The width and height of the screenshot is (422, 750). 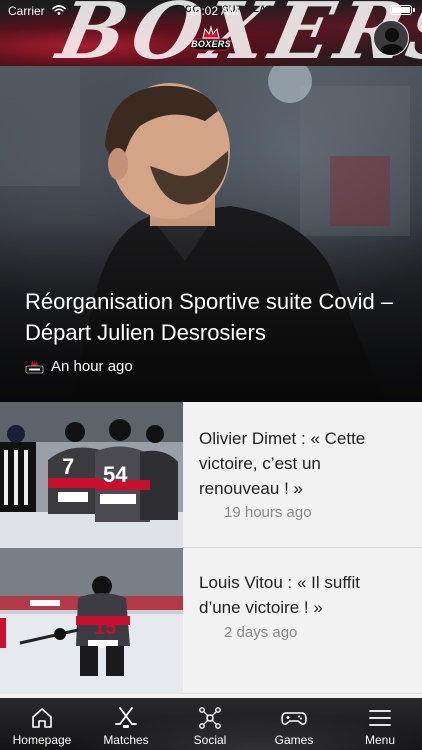 What do you see at coordinates (213, 11) in the screenshot?
I see `status-time: 10:02 AM` at bounding box center [213, 11].